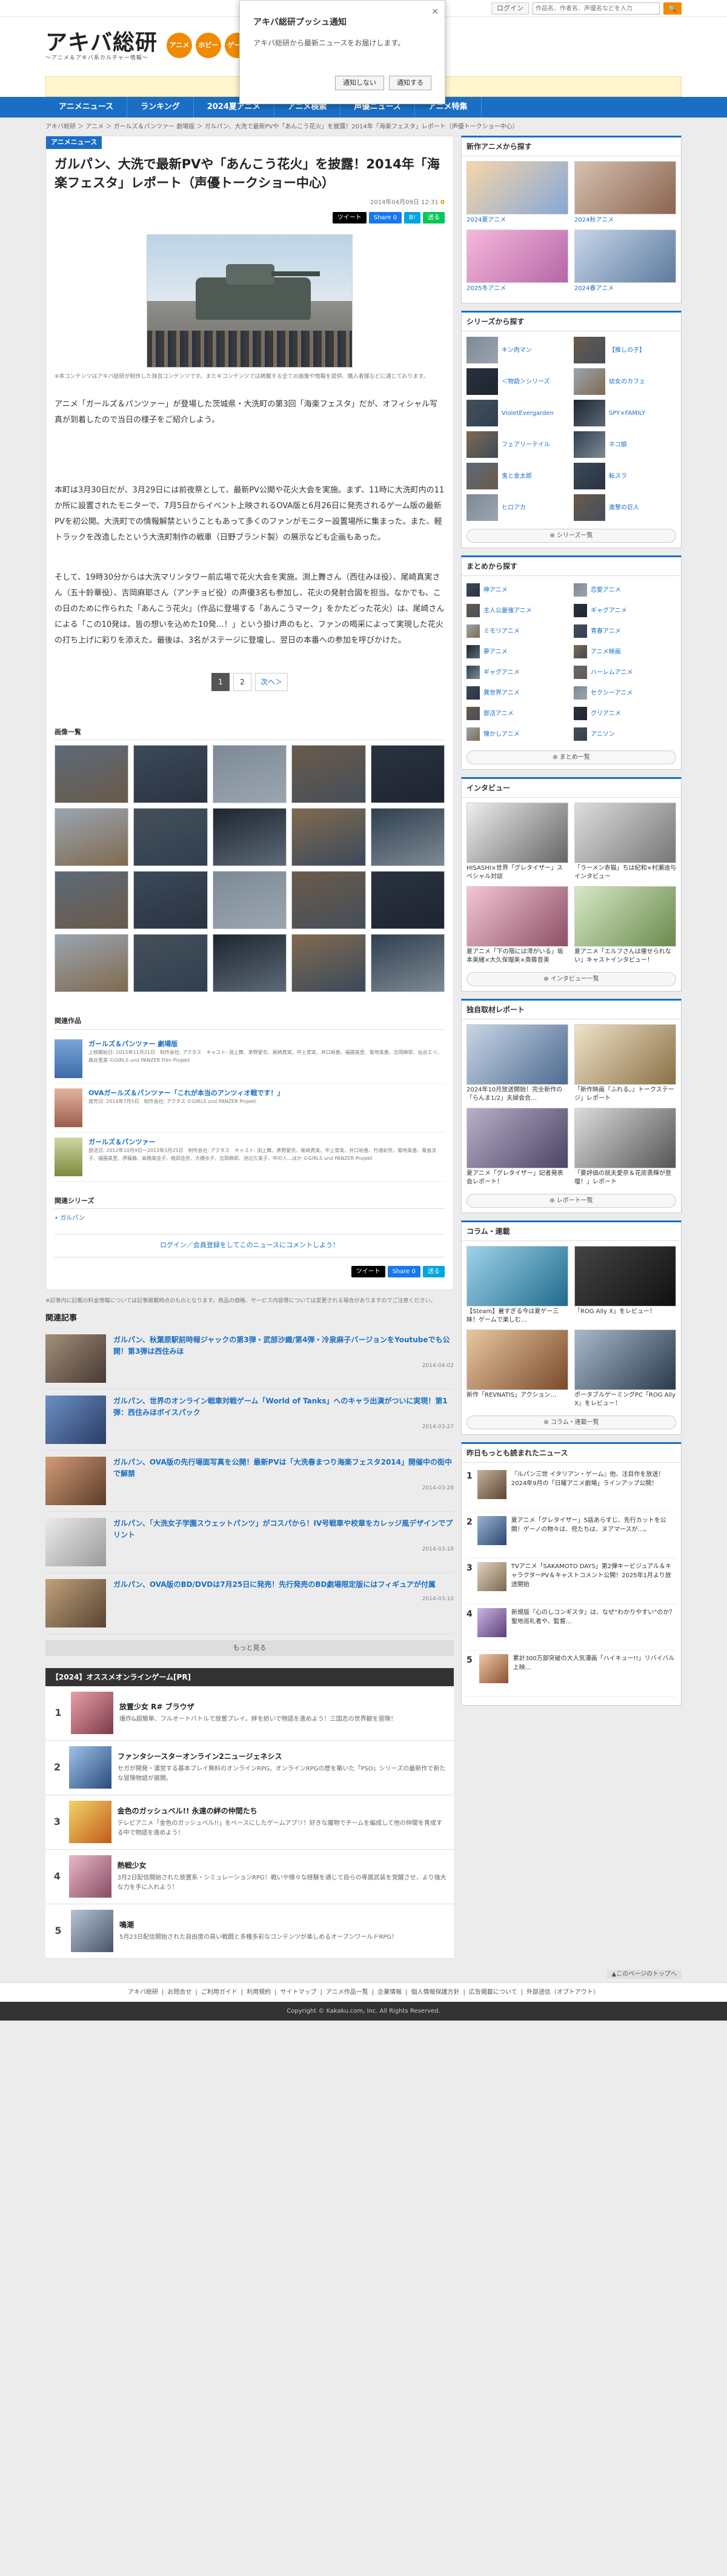 Image resolution: width=727 pixels, height=2576 pixels. I want to click on series-label: 進撃の巨人, so click(624, 508).